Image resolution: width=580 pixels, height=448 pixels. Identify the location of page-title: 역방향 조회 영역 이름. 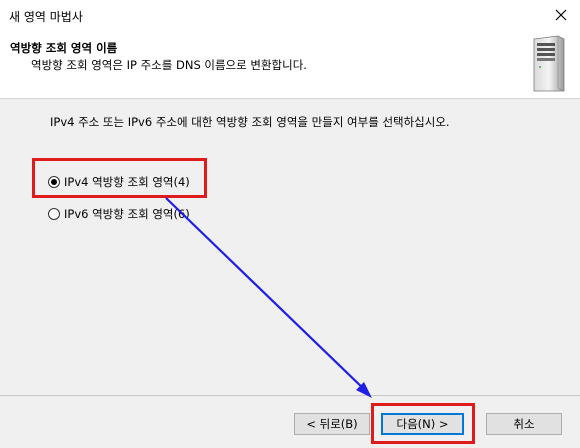
(64, 48).